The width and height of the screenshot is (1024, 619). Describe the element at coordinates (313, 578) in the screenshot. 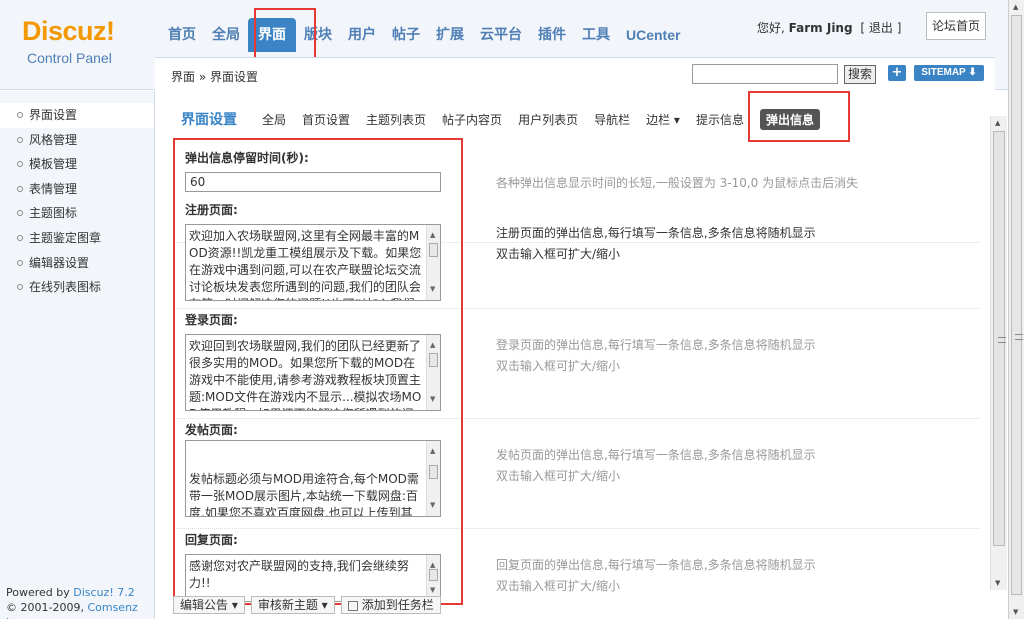

I see `reply-textarea: 感谢您对农产联盟网的支持,我们会继续努力!! ▲ ▼` at that location.